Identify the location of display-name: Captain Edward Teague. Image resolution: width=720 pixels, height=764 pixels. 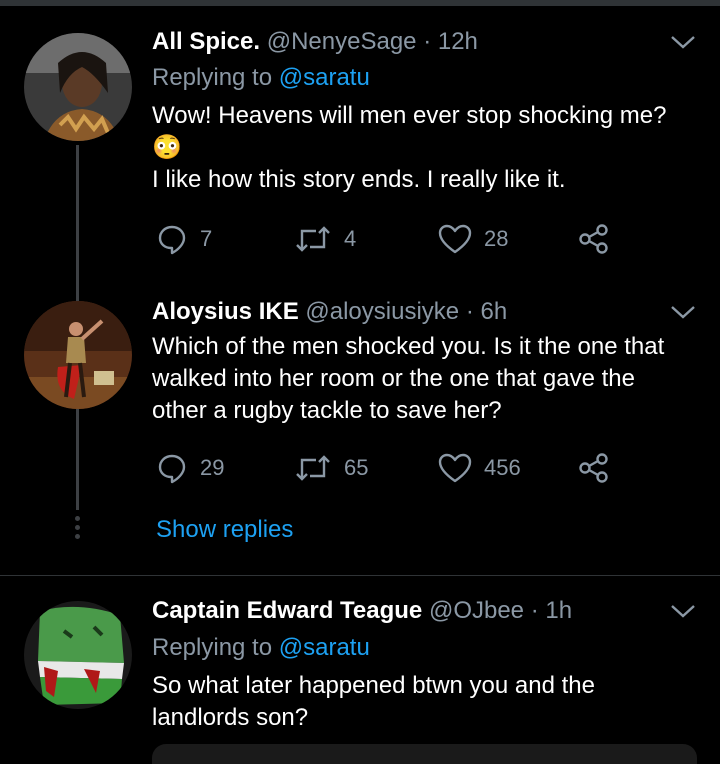
(287, 610).